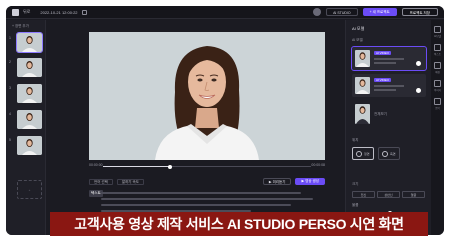 This screenshot has height=241, width=450. I want to click on add-scene-button: + 장면 추가, so click(26, 26).